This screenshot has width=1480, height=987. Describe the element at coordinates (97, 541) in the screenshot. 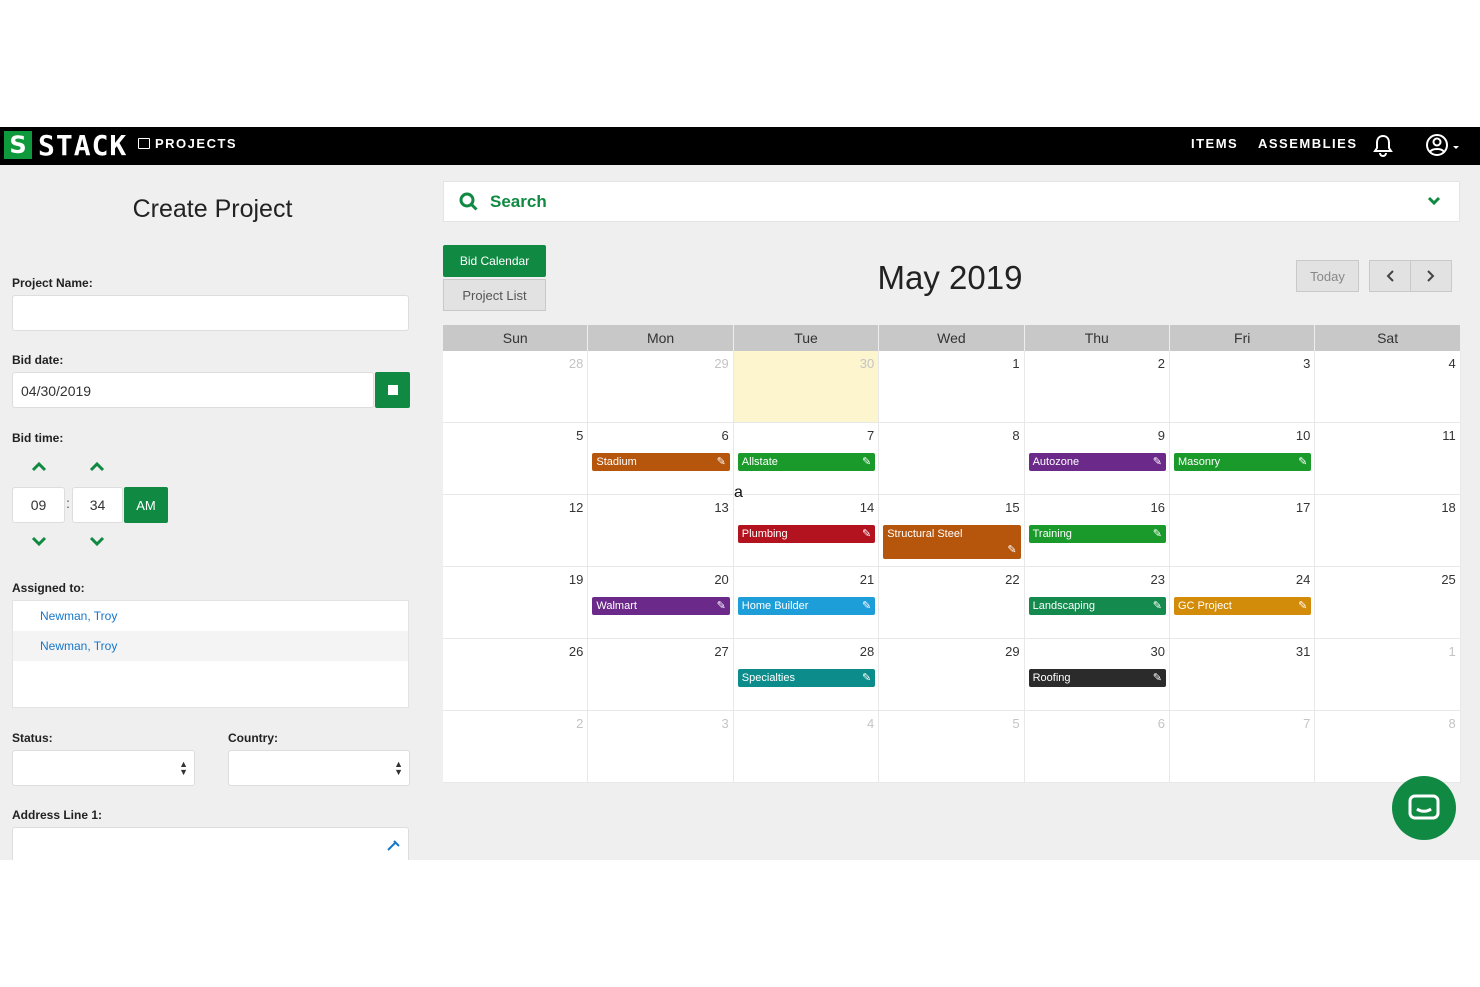

I see `minute-down-chevron-icon` at that location.